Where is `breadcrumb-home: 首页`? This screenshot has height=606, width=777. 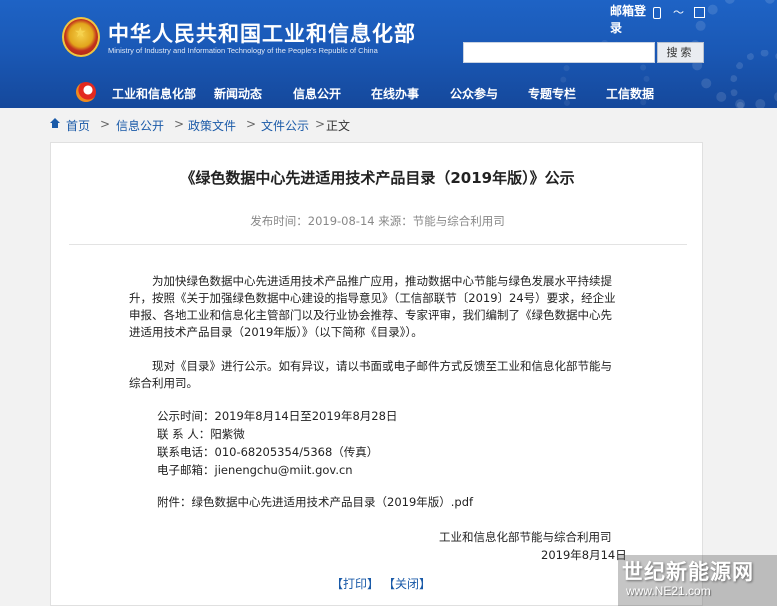
breadcrumb-home: 首页 is located at coordinates (78, 125).